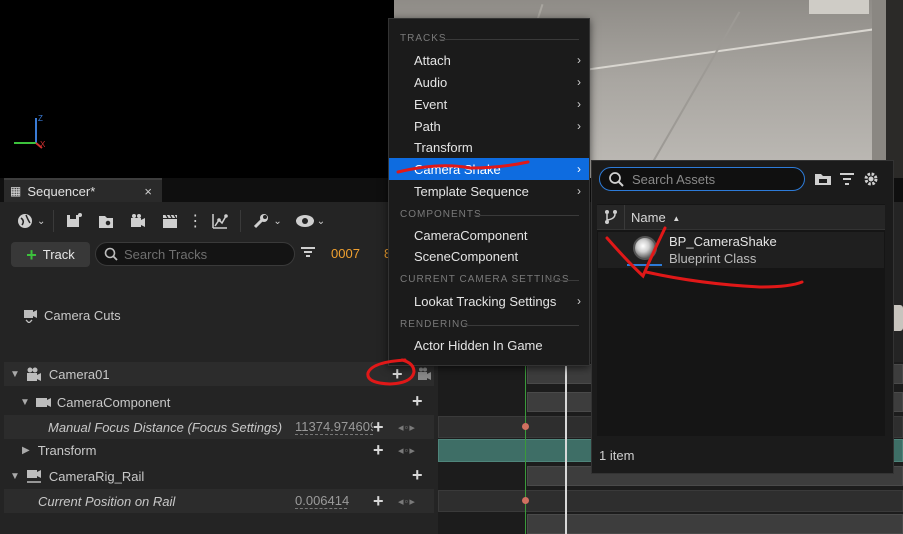 The height and width of the screenshot is (534, 903). Describe the element at coordinates (432, 60) in the screenshot. I see `menu-item-label: Attach` at that location.